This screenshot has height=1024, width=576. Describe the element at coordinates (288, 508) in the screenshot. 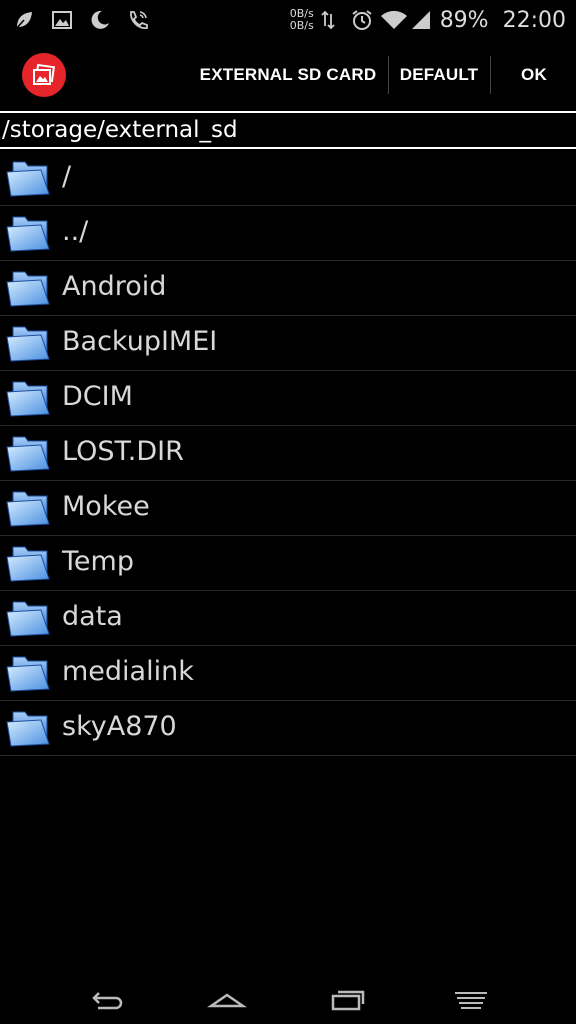

I see `folder-row: Mokee` at that location.